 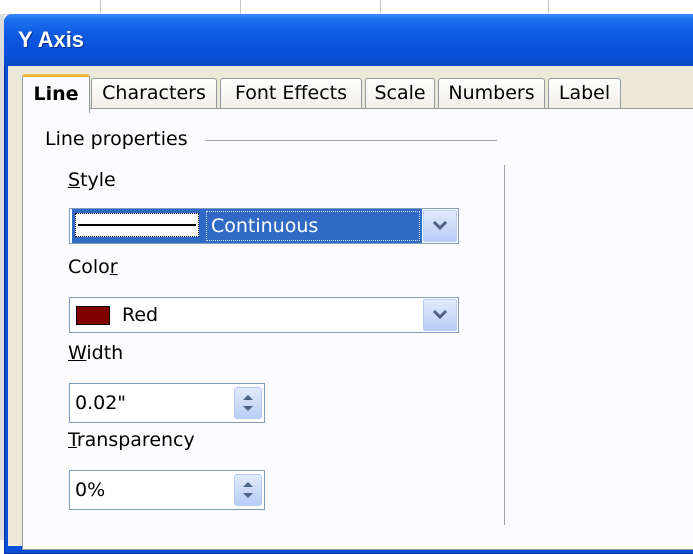 I want to click on style-dropdown-button, so click(x=440, y=226).